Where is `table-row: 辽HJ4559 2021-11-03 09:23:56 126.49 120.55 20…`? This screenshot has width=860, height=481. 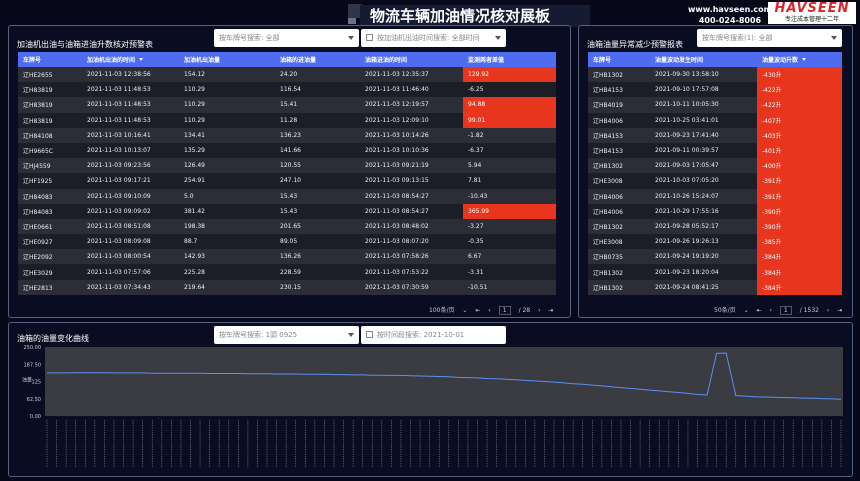 table-row: 辽HJ4559 2021-11-03 09:23:56 126.49 120.55 20… is located at coordinates (287, 166).